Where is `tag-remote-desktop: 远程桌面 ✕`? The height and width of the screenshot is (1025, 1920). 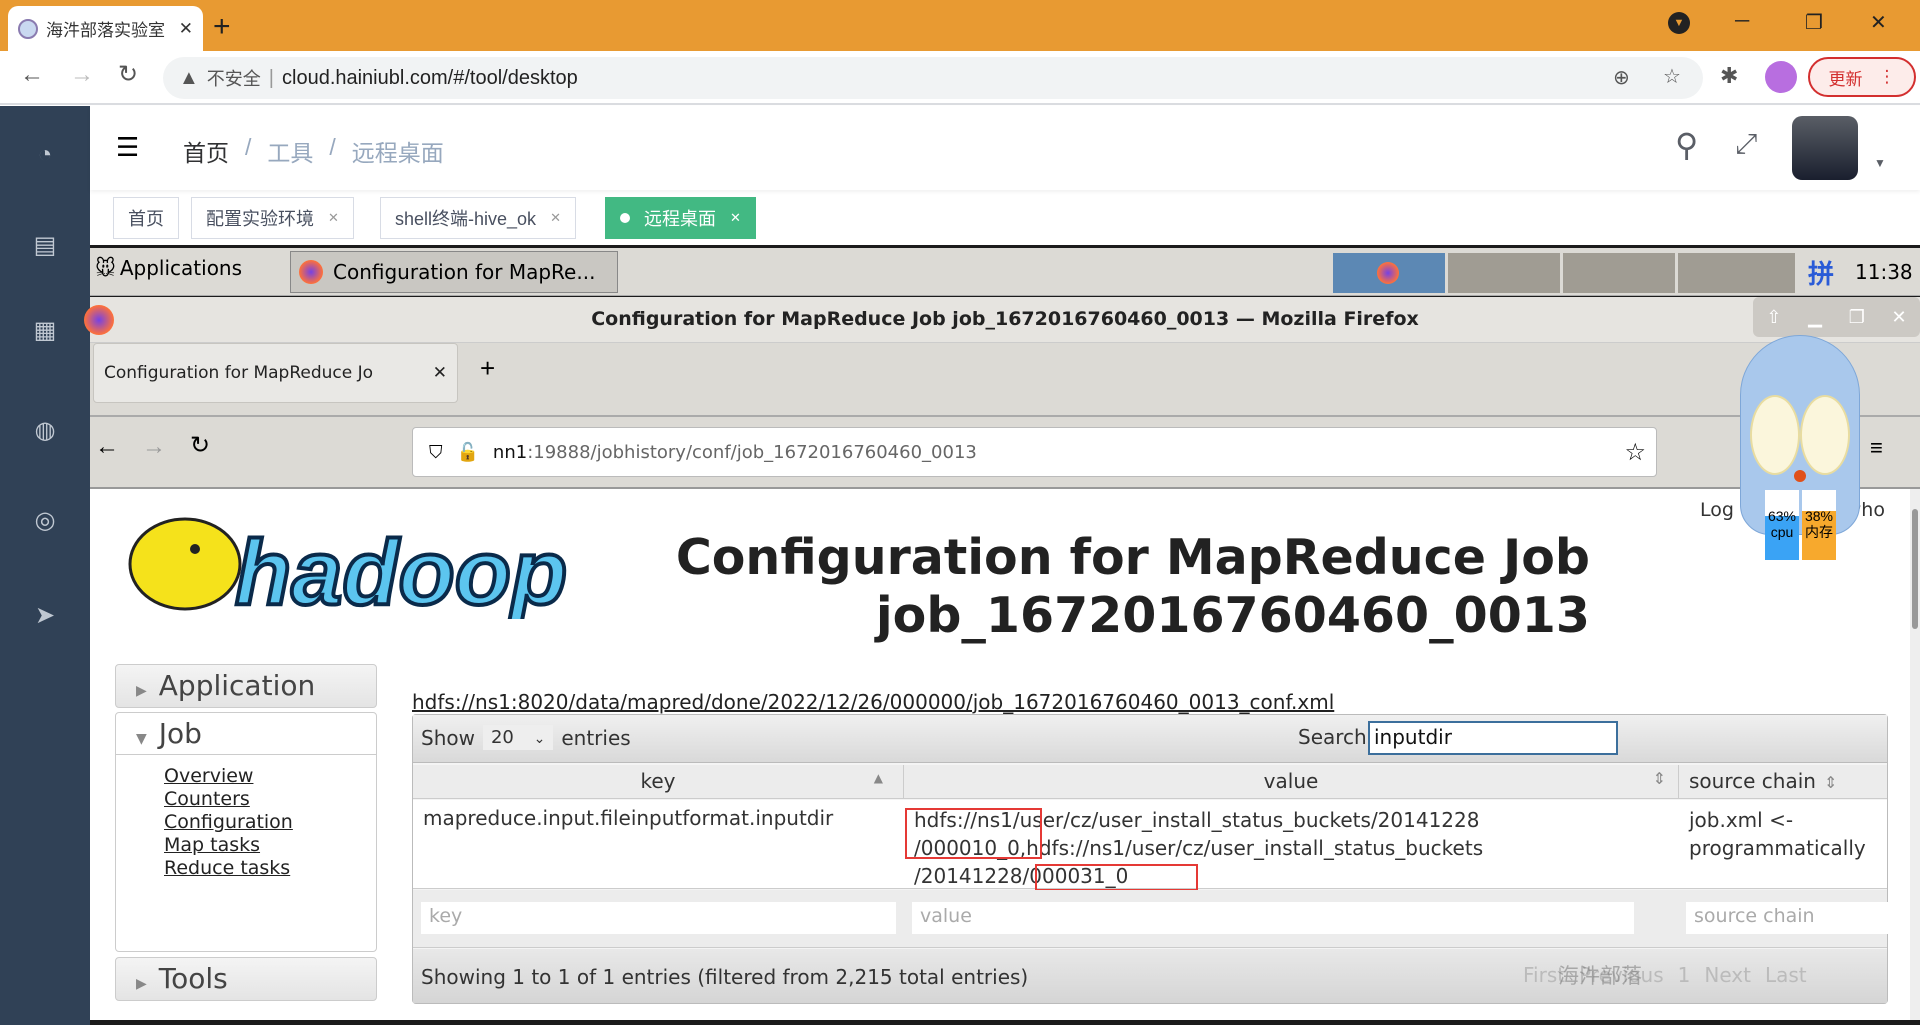 tag-remote-desktop: 远程桌面 ✕ is located at coordinates (680, 218).